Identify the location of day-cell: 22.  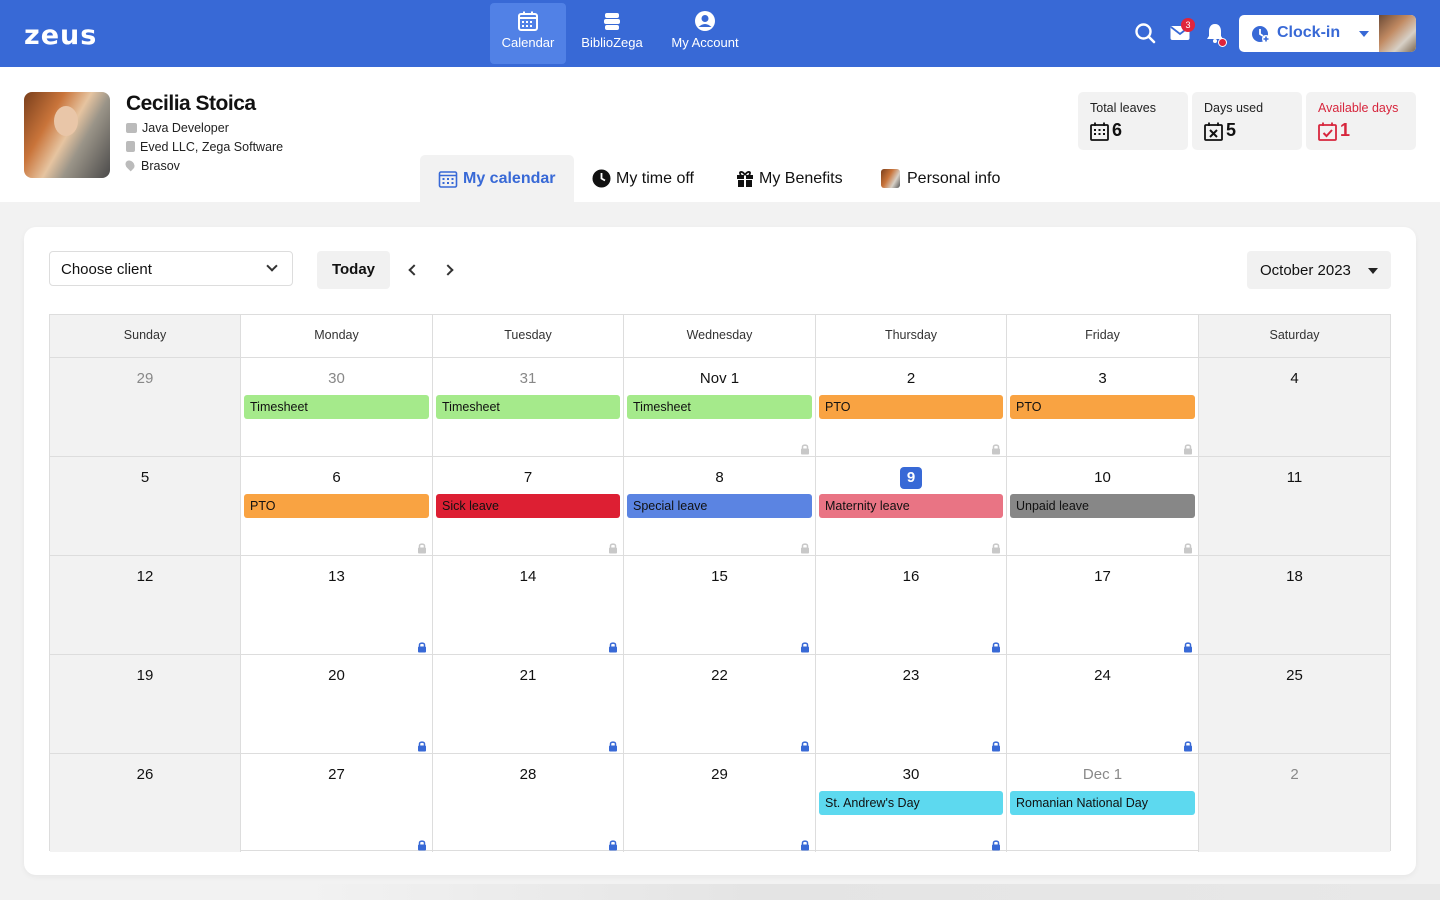
(720, 703).